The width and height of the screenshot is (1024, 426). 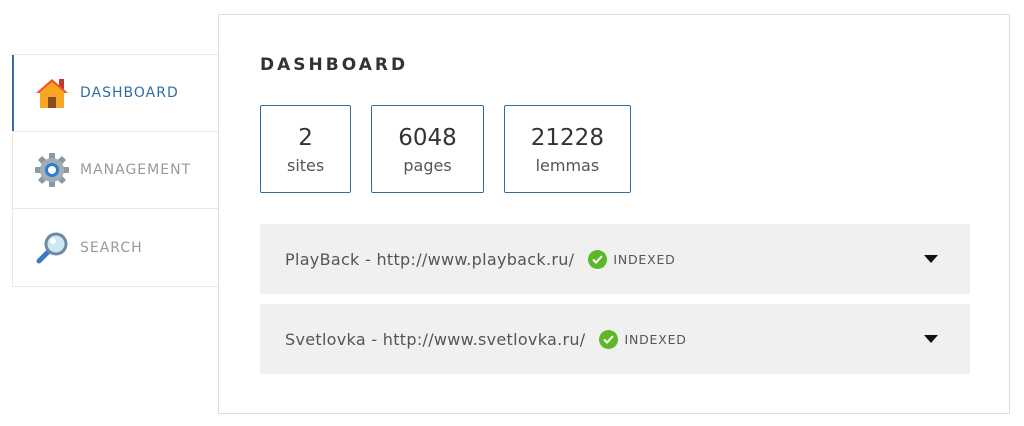 I want to click on sidebar-item-label: DASHBOARD, so click(x=129, y=93).